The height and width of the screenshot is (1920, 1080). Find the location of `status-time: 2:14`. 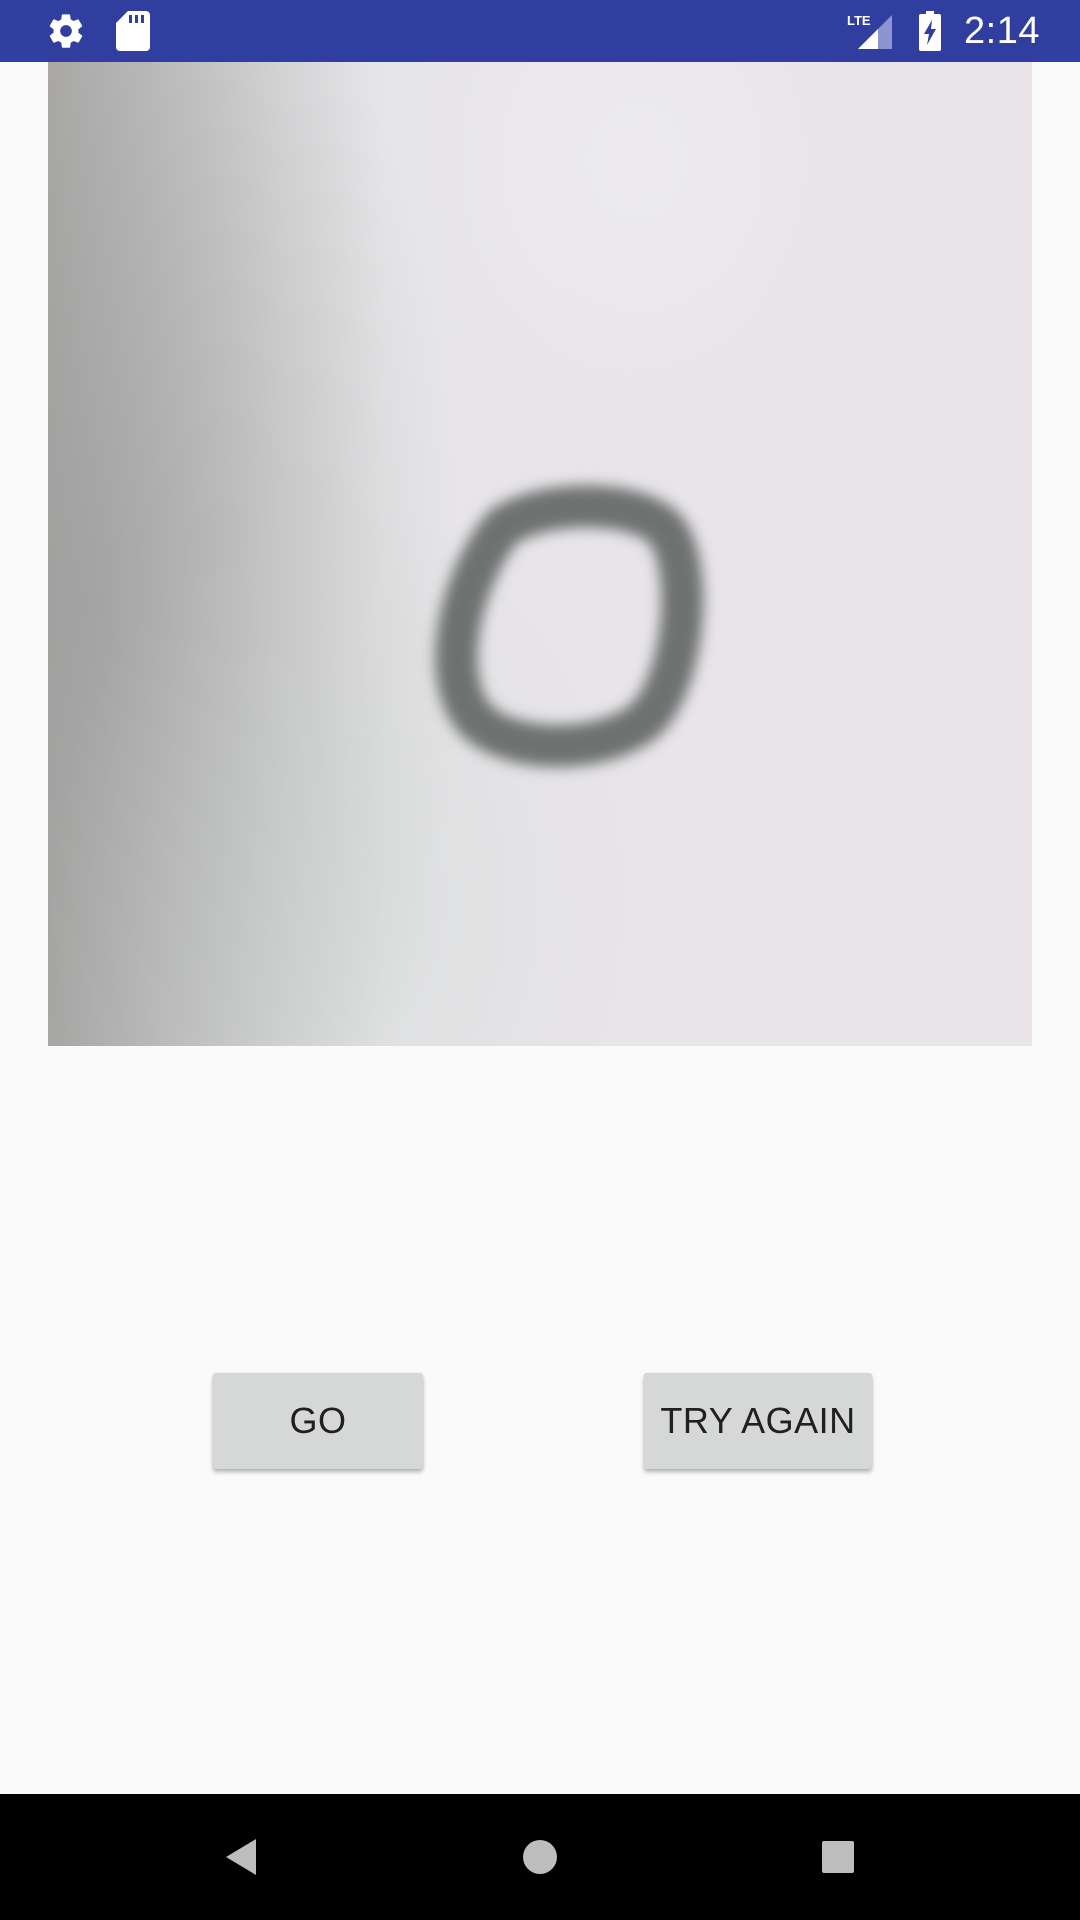

status-time: 2:14 is located at coordinates (1002, 30).